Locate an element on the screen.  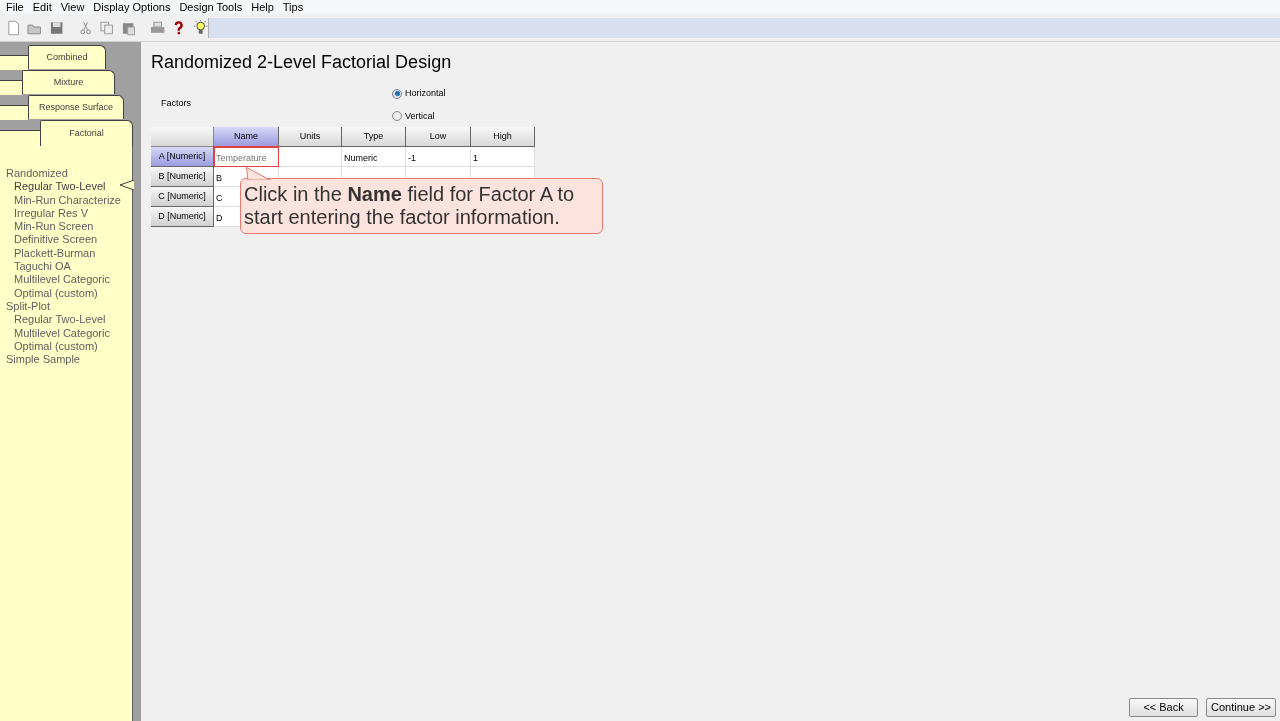
column-header: Units is located at coordinates (310, 137).